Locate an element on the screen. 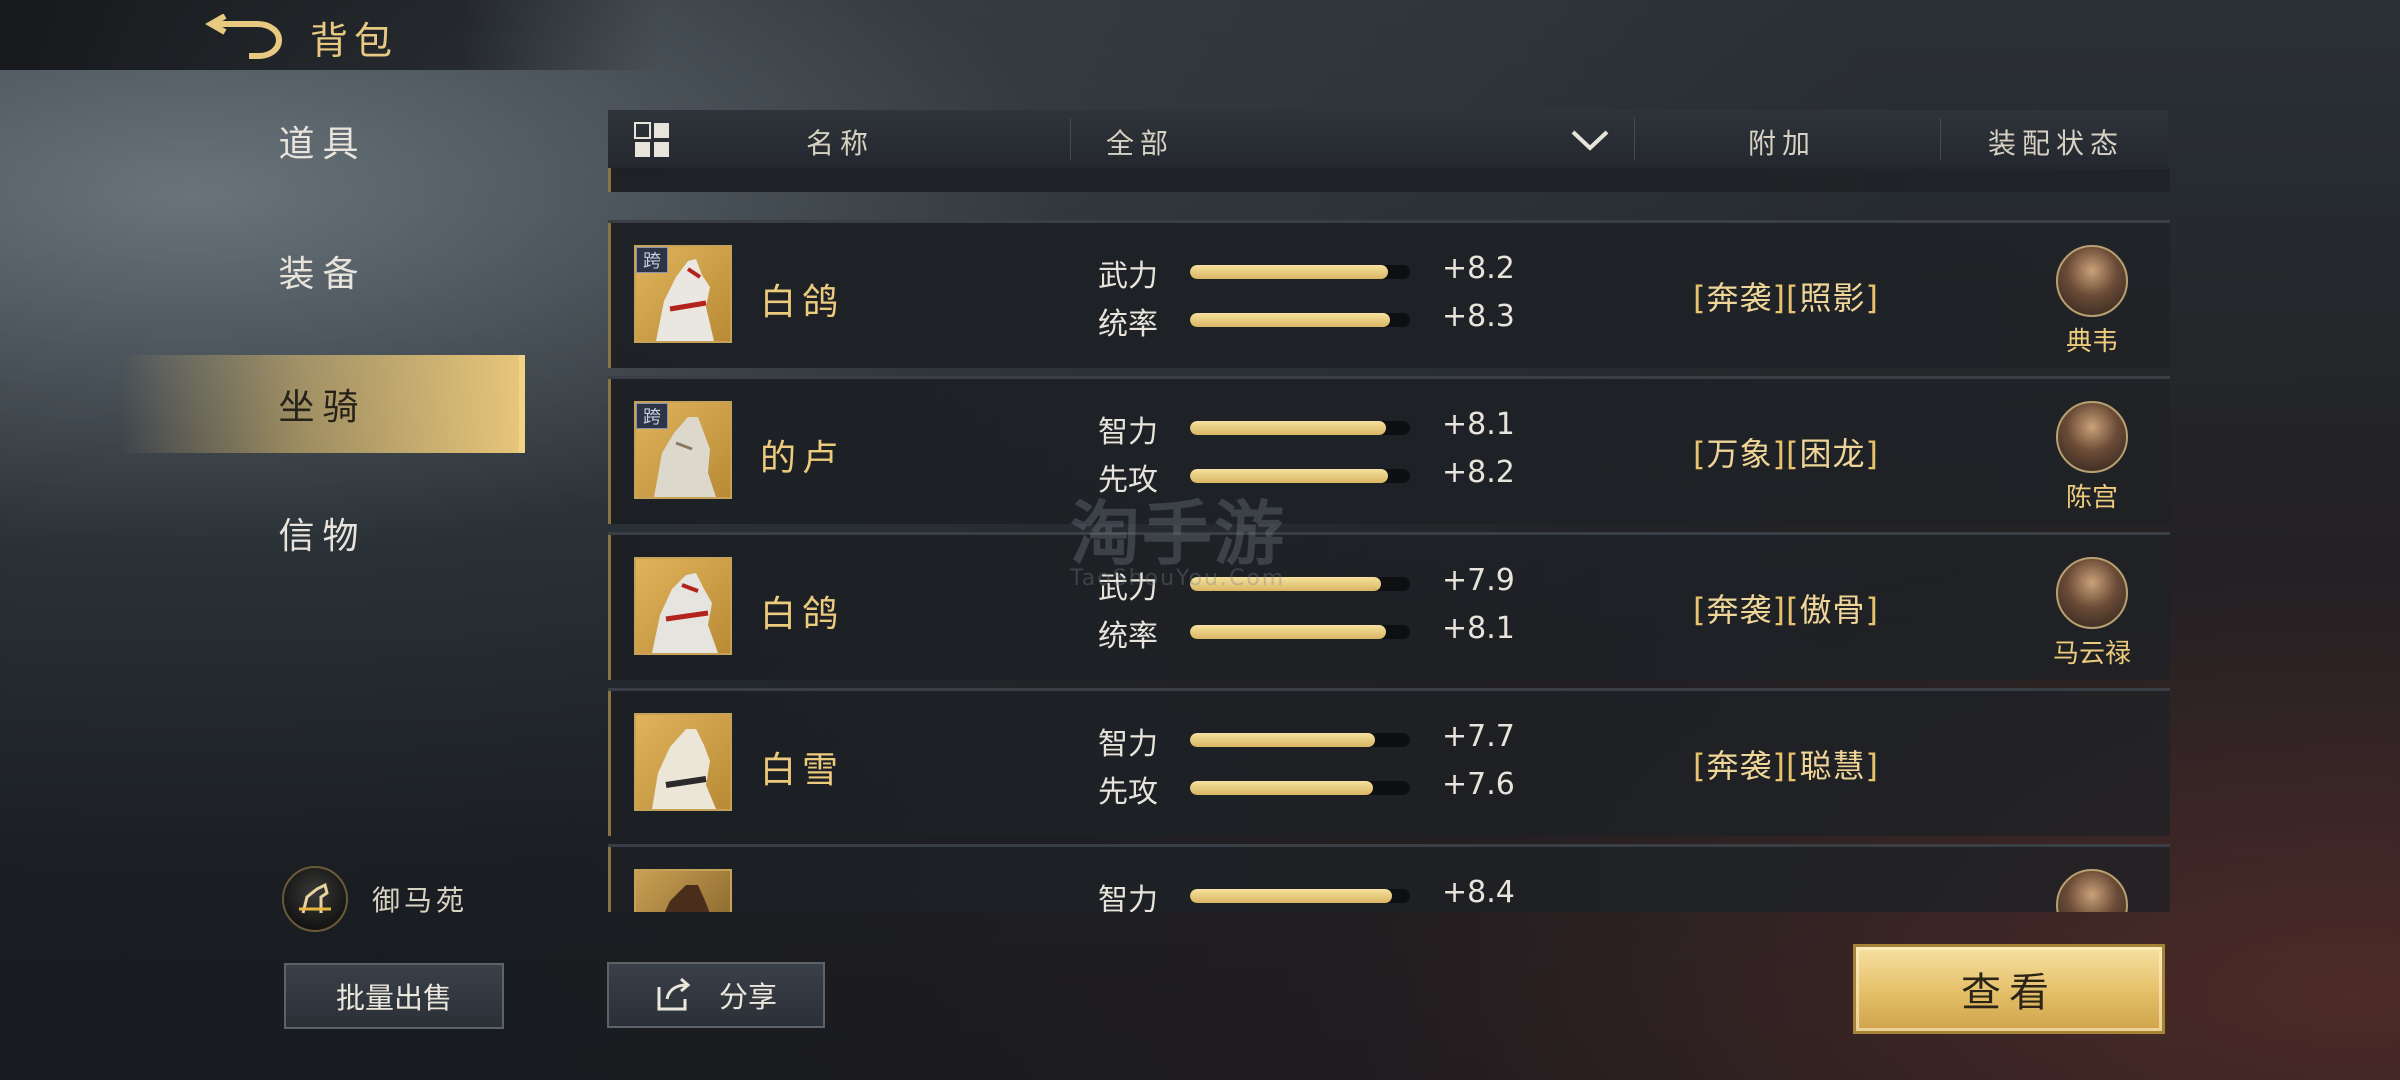 The image size is (2400, 1080). back-button is located at coordinates (245, 37).